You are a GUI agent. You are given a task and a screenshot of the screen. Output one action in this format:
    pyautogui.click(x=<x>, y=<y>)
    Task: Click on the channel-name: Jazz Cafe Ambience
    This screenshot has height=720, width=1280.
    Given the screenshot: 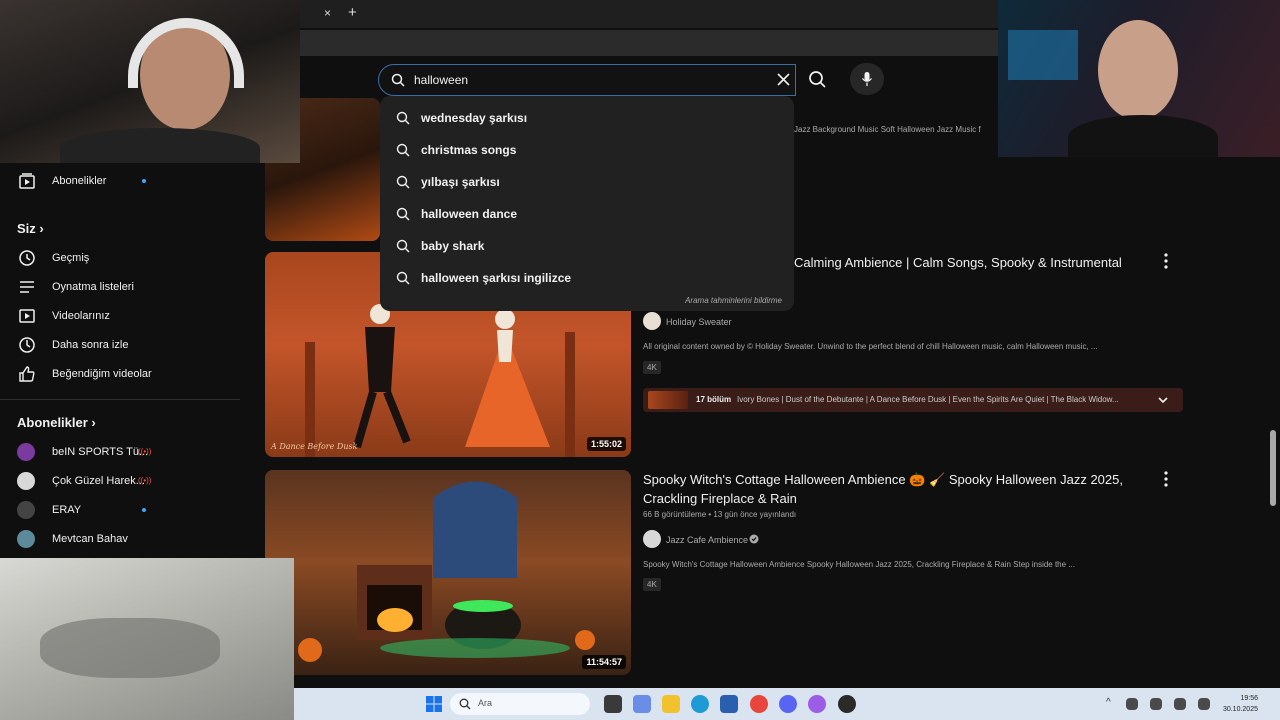 What is the action you would take?
    pyautogui.click(x=707, y=540)
    